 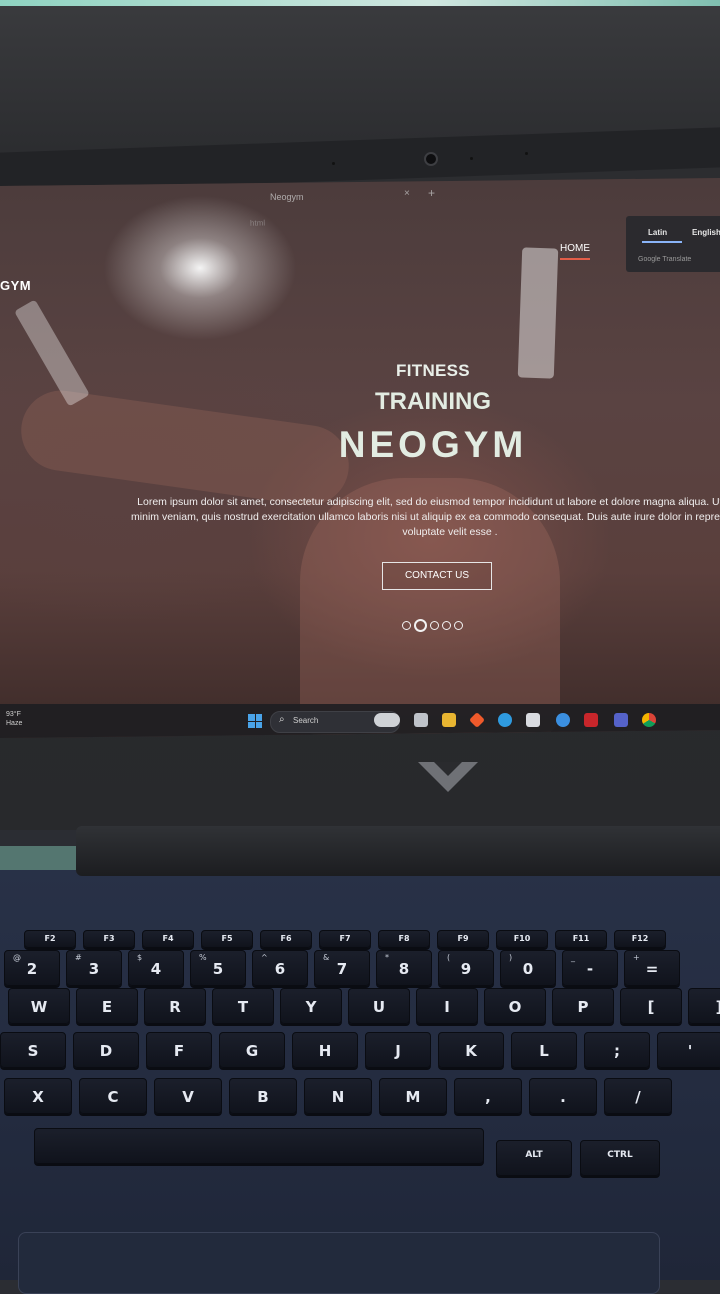 I want to click on translate-target-tab: English, so click(x=706, y=232).